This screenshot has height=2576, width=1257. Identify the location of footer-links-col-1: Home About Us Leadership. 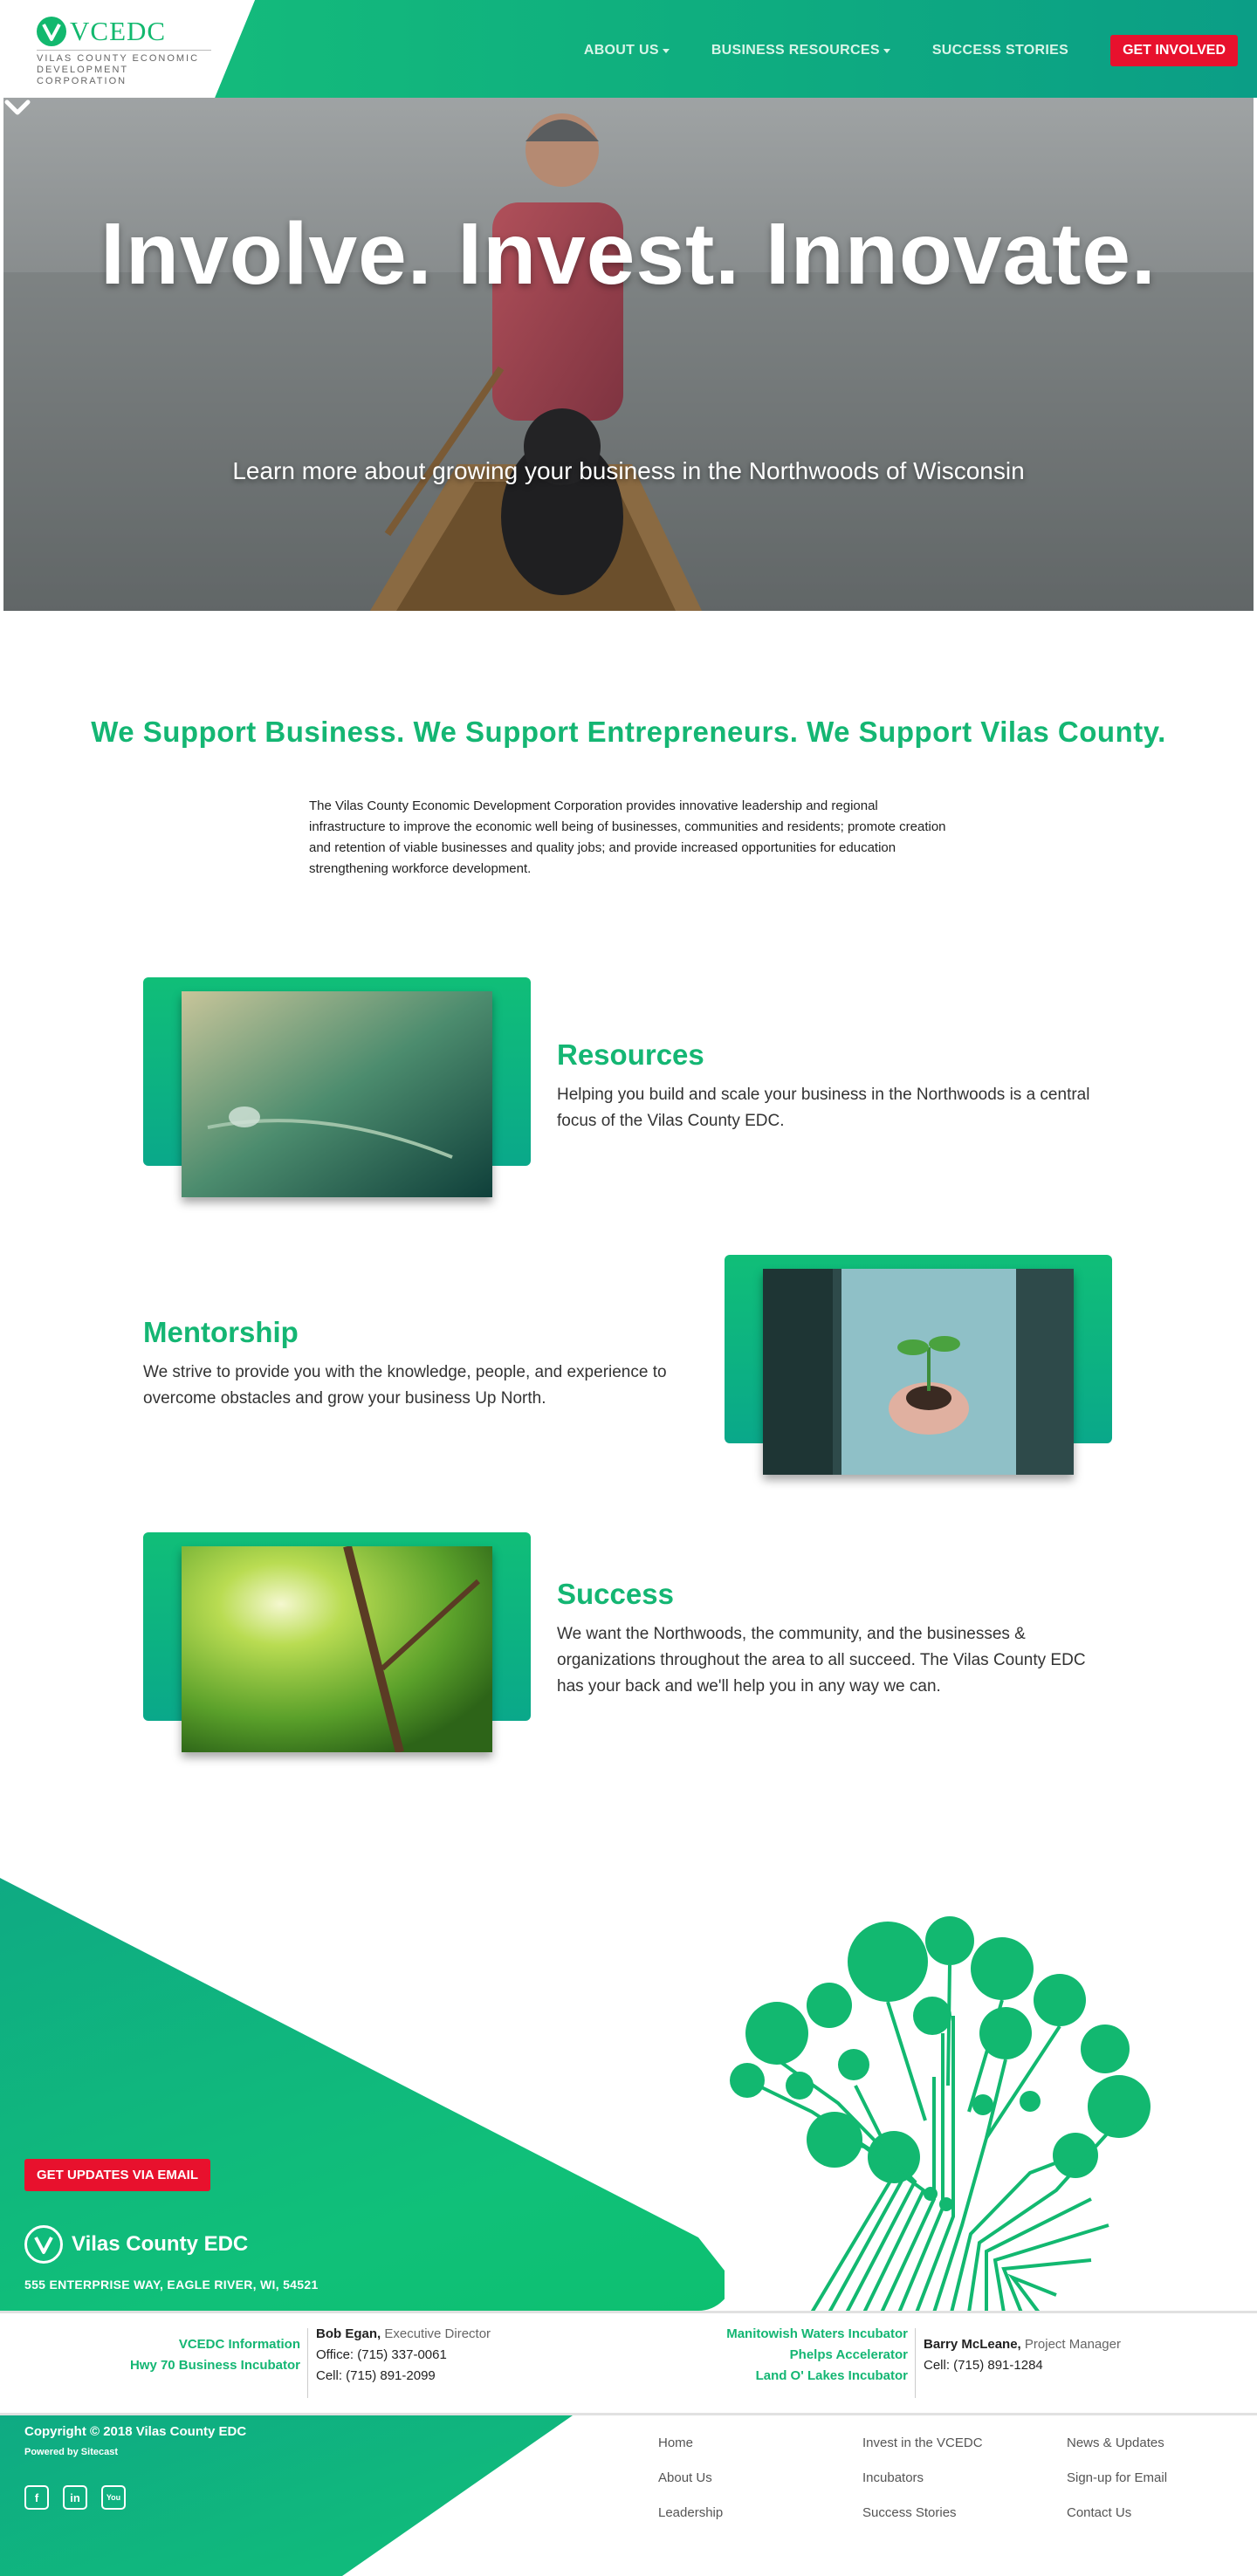
(690, 2478).